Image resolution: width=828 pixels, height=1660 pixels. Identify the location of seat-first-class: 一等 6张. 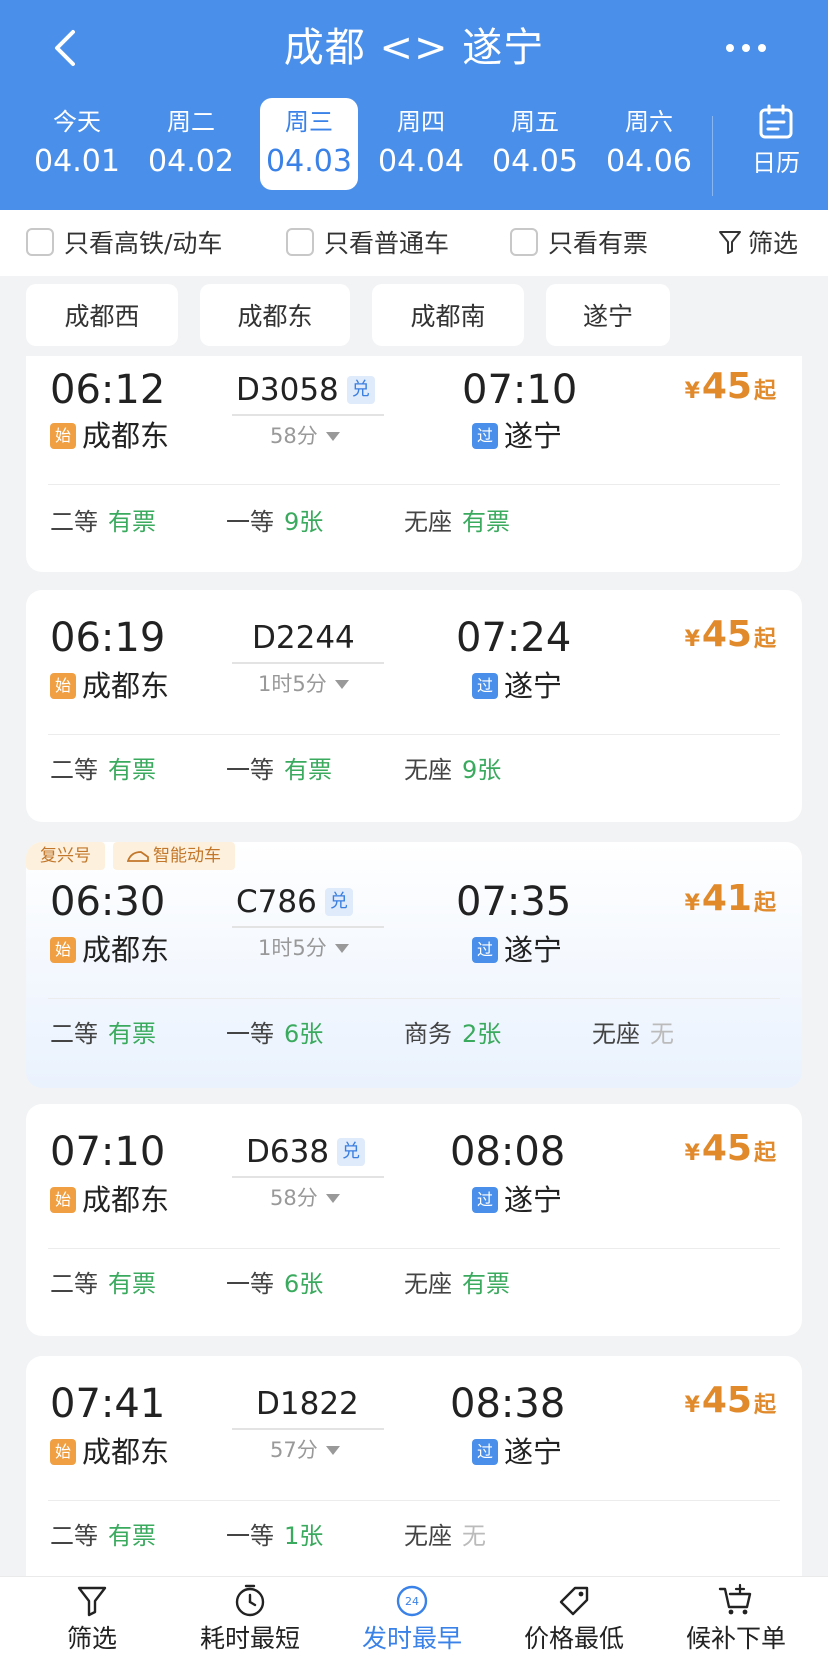
(274, 1284).